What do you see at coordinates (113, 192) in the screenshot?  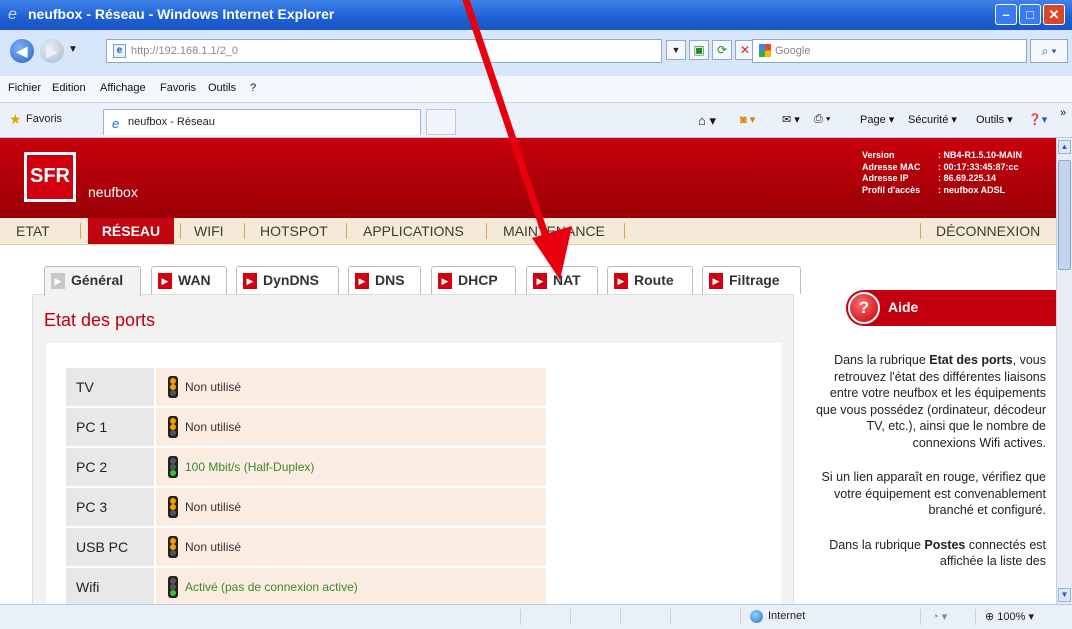 I see `product-name: neufbox` at bounding box center [113, 192].